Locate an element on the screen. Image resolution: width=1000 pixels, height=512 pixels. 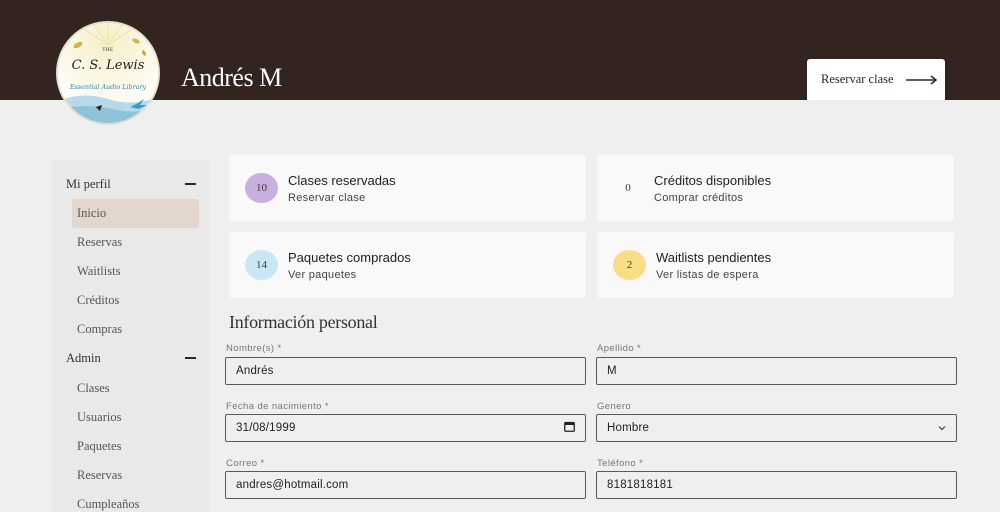
count-badge: 0 is located at coordinates (628, 188).